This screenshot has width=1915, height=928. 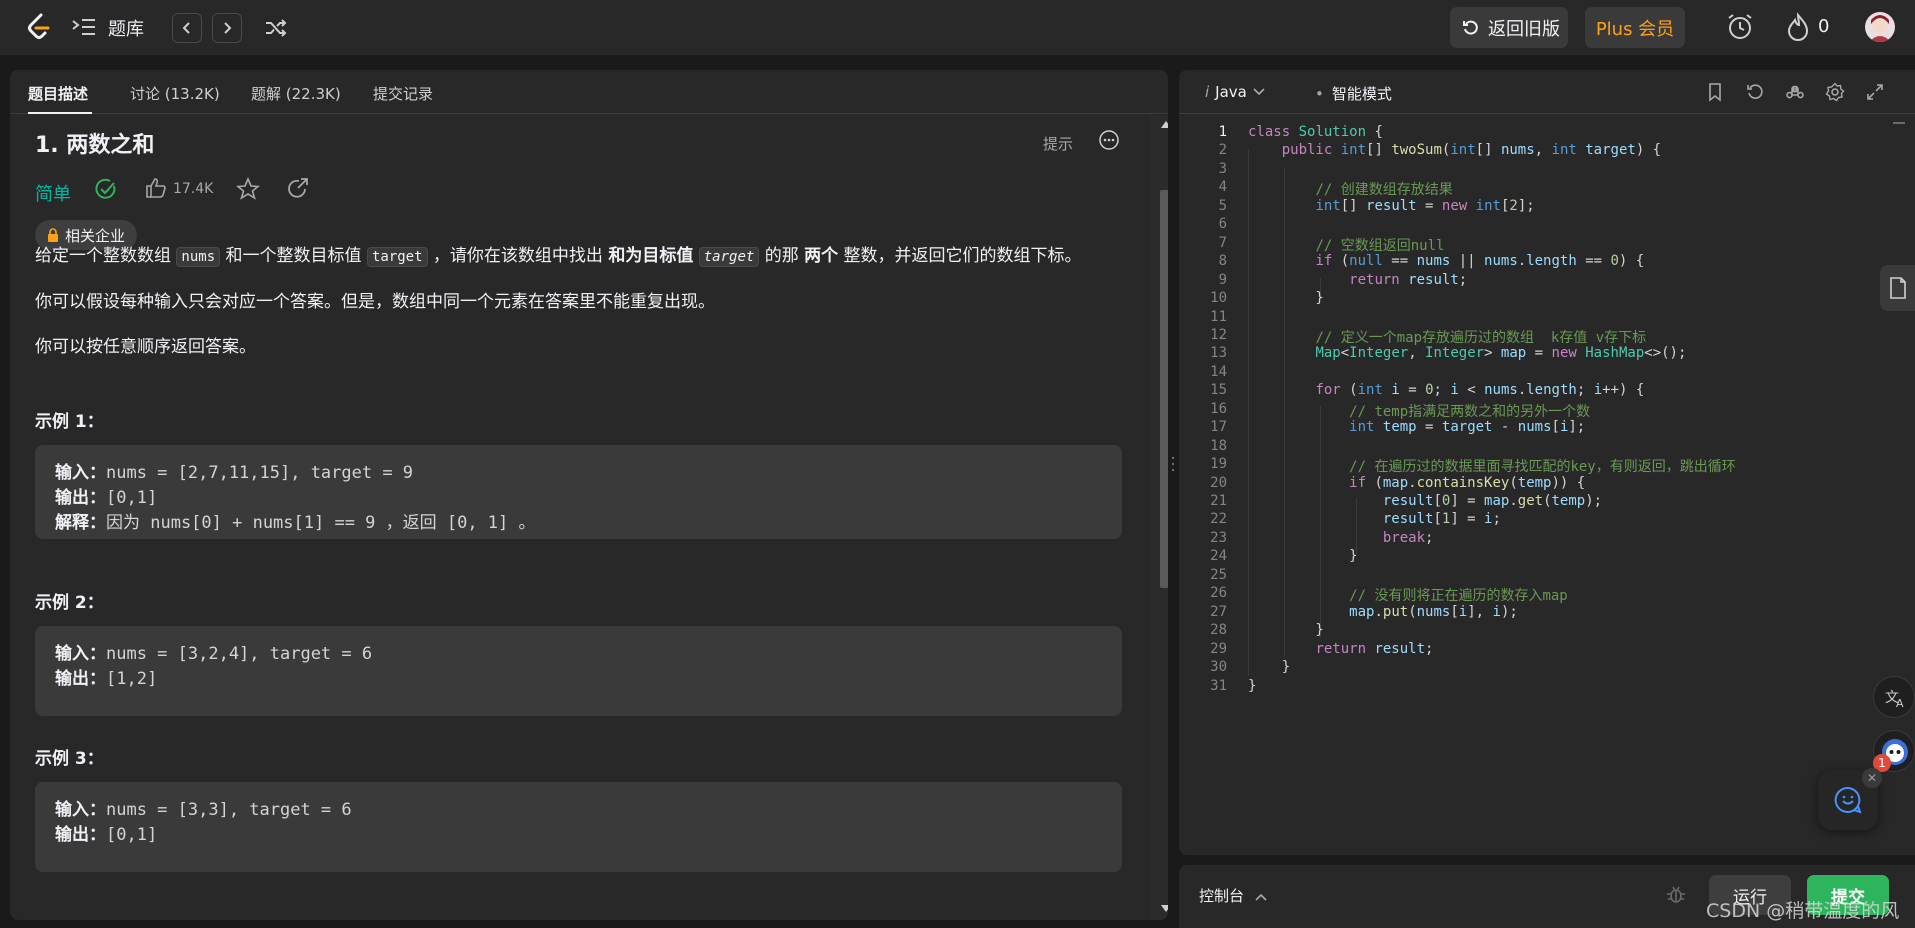 What do you see at coordinates (84, 27) in the screenshot?
I see `problem-list-icon` at bounding box center [84, 27].